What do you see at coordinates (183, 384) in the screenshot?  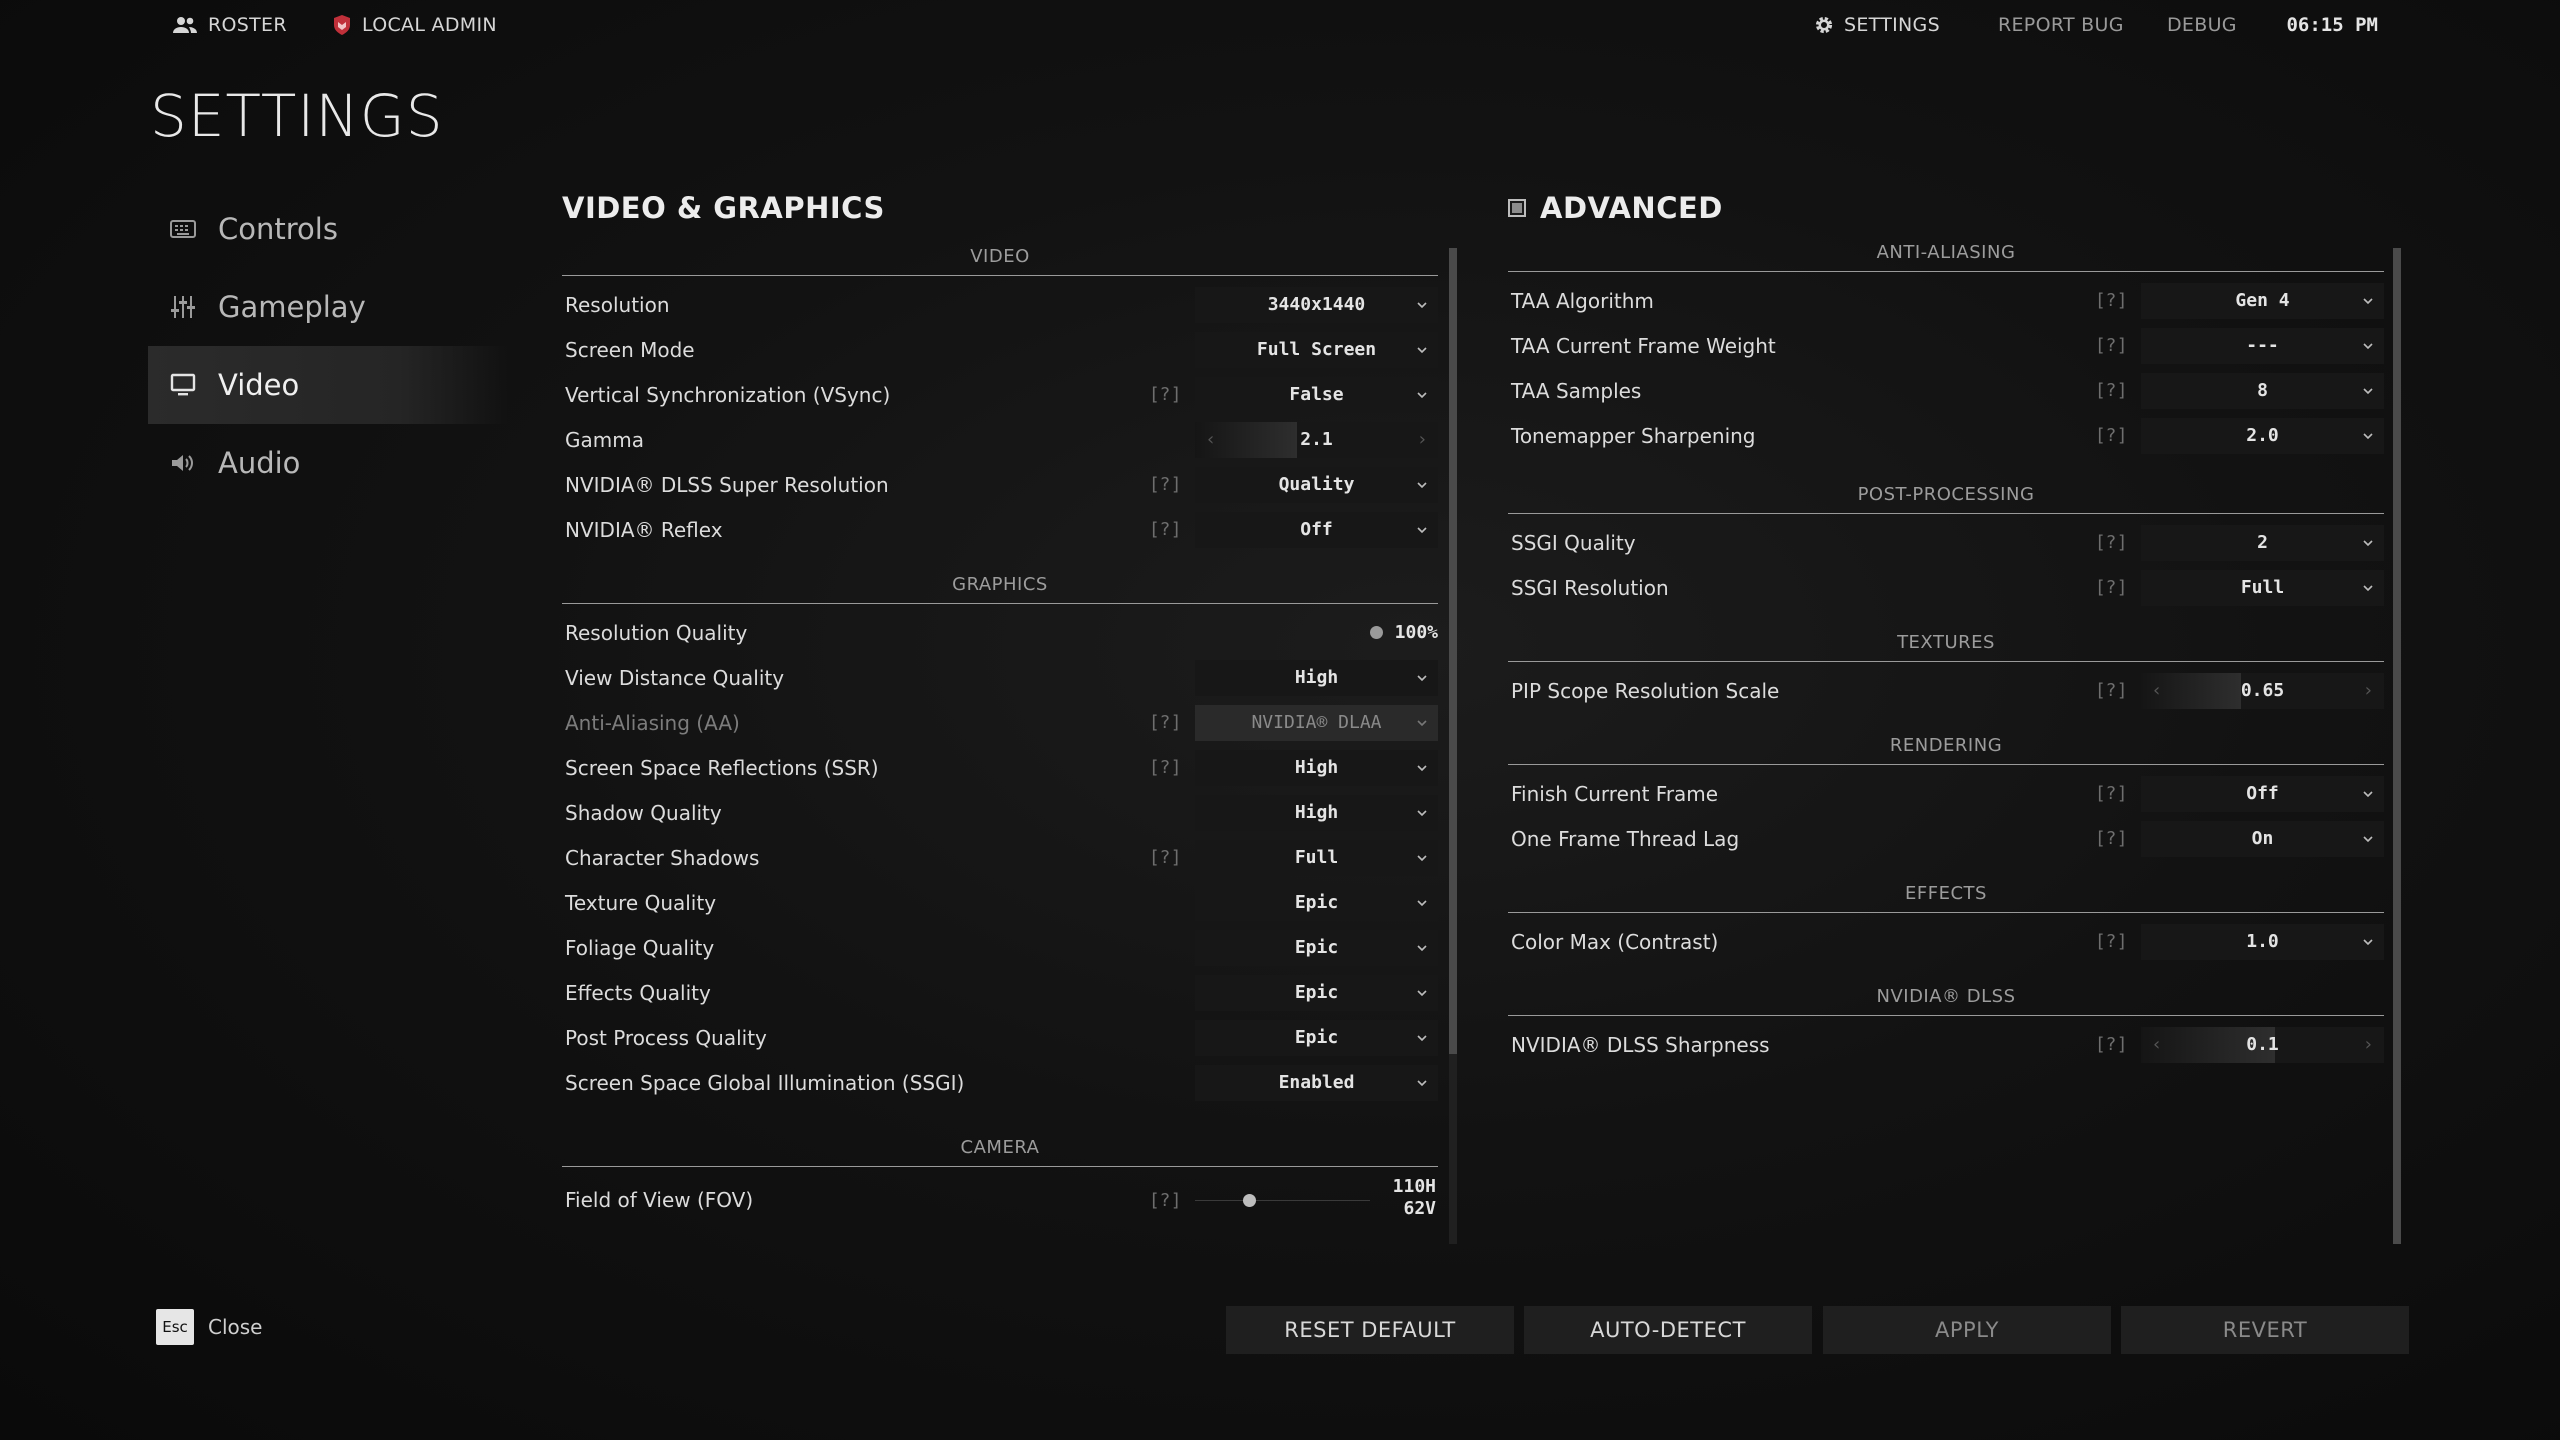 I see `monitor-icon` at bounding box center [183, 384].